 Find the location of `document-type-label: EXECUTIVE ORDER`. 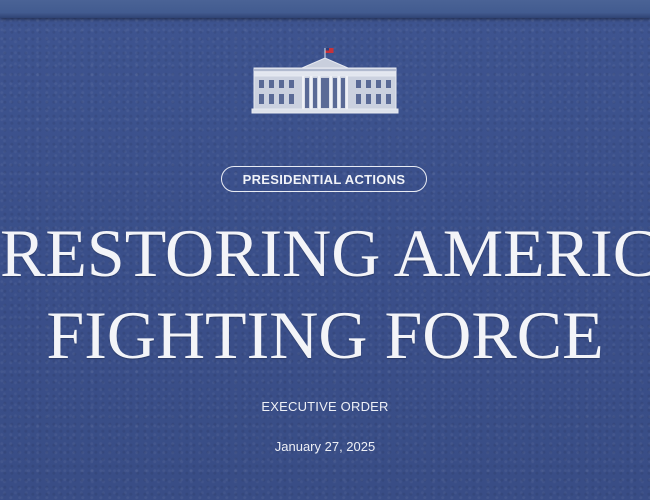

document-type-label: EXECUTIVE ORDER is located at coordinates (325, 406).